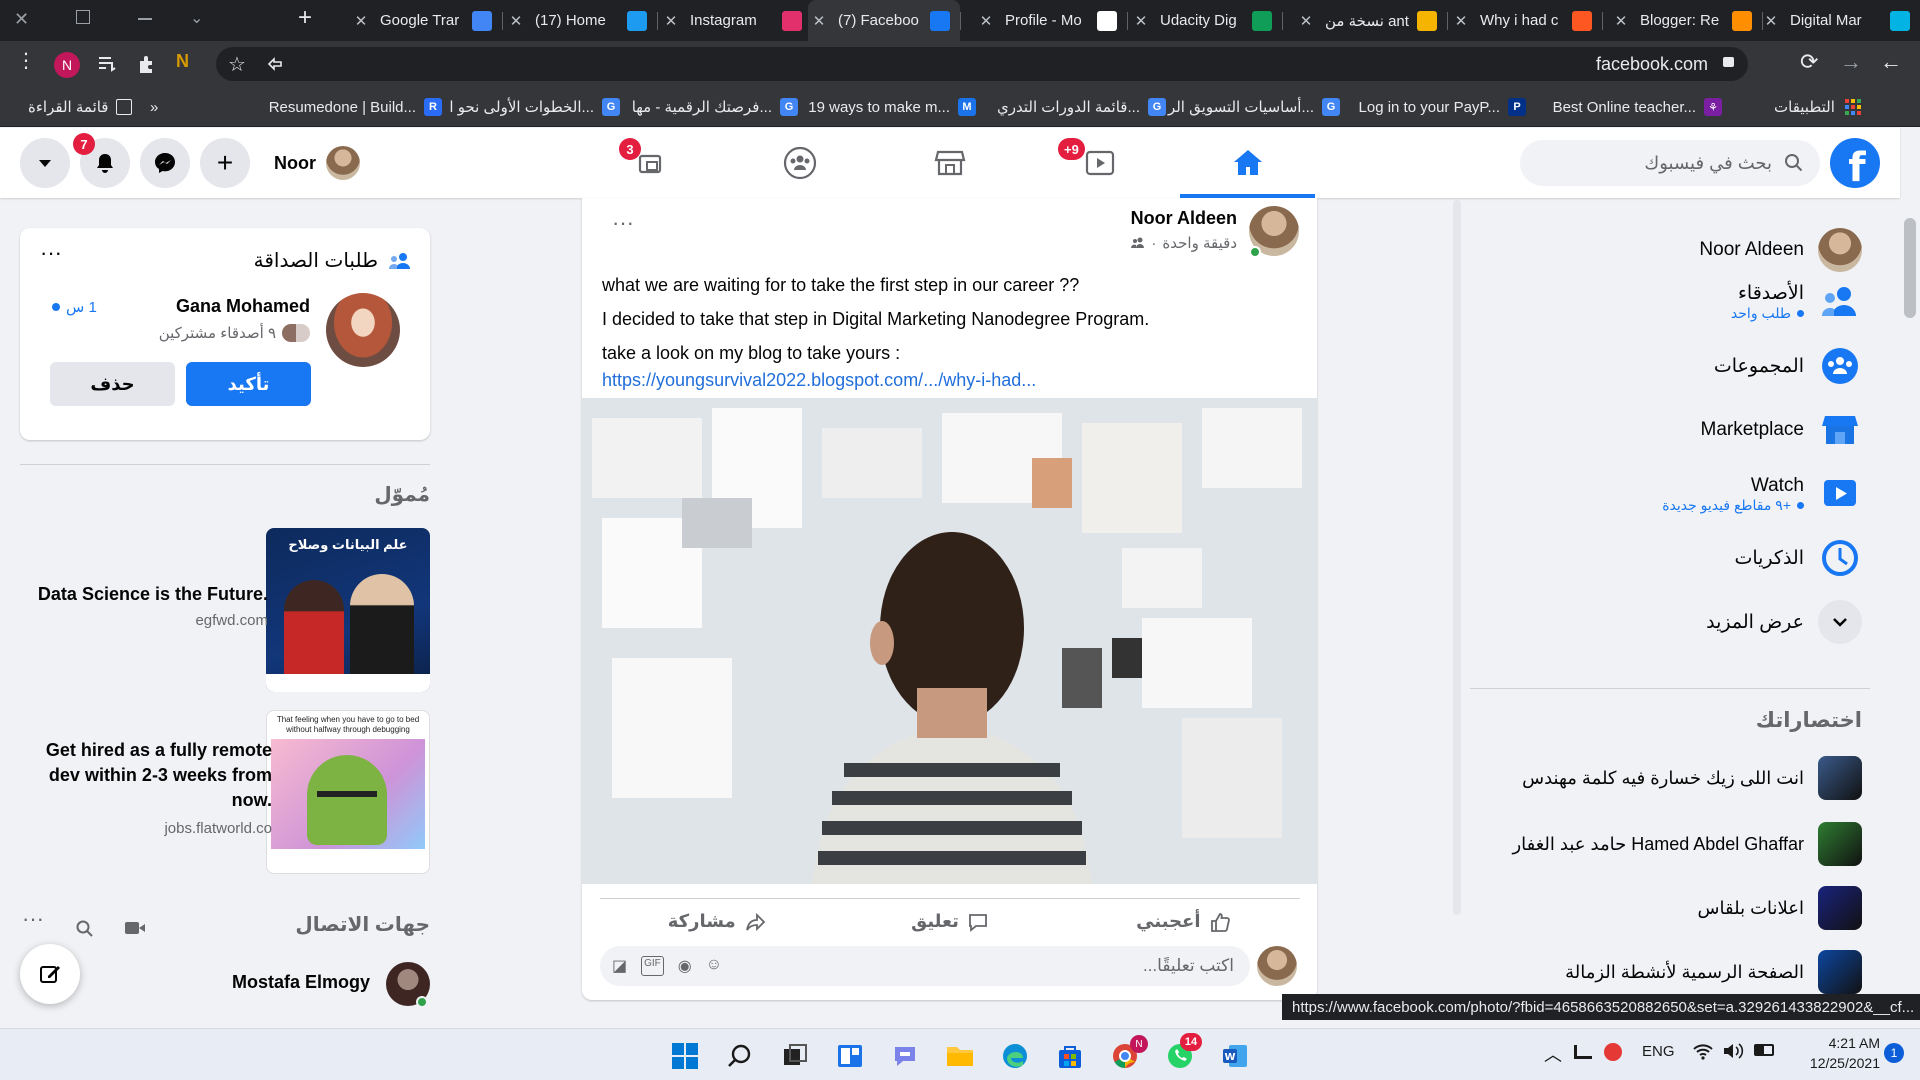 The width and height of the screenshot is (1920, 1080). I want to click on tab-marketplace, so click(949, 163).